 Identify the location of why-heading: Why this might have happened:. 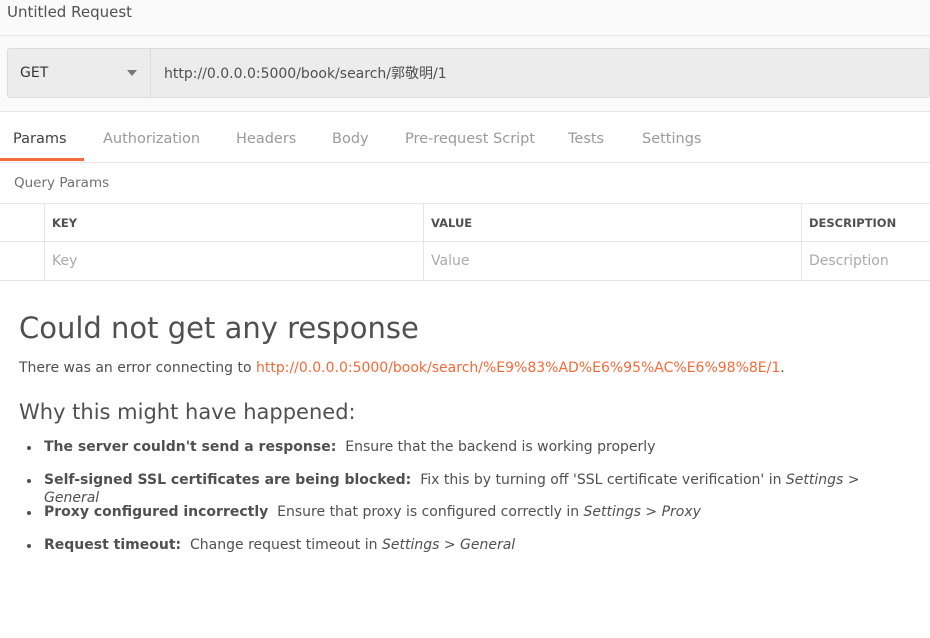
(187, 412).